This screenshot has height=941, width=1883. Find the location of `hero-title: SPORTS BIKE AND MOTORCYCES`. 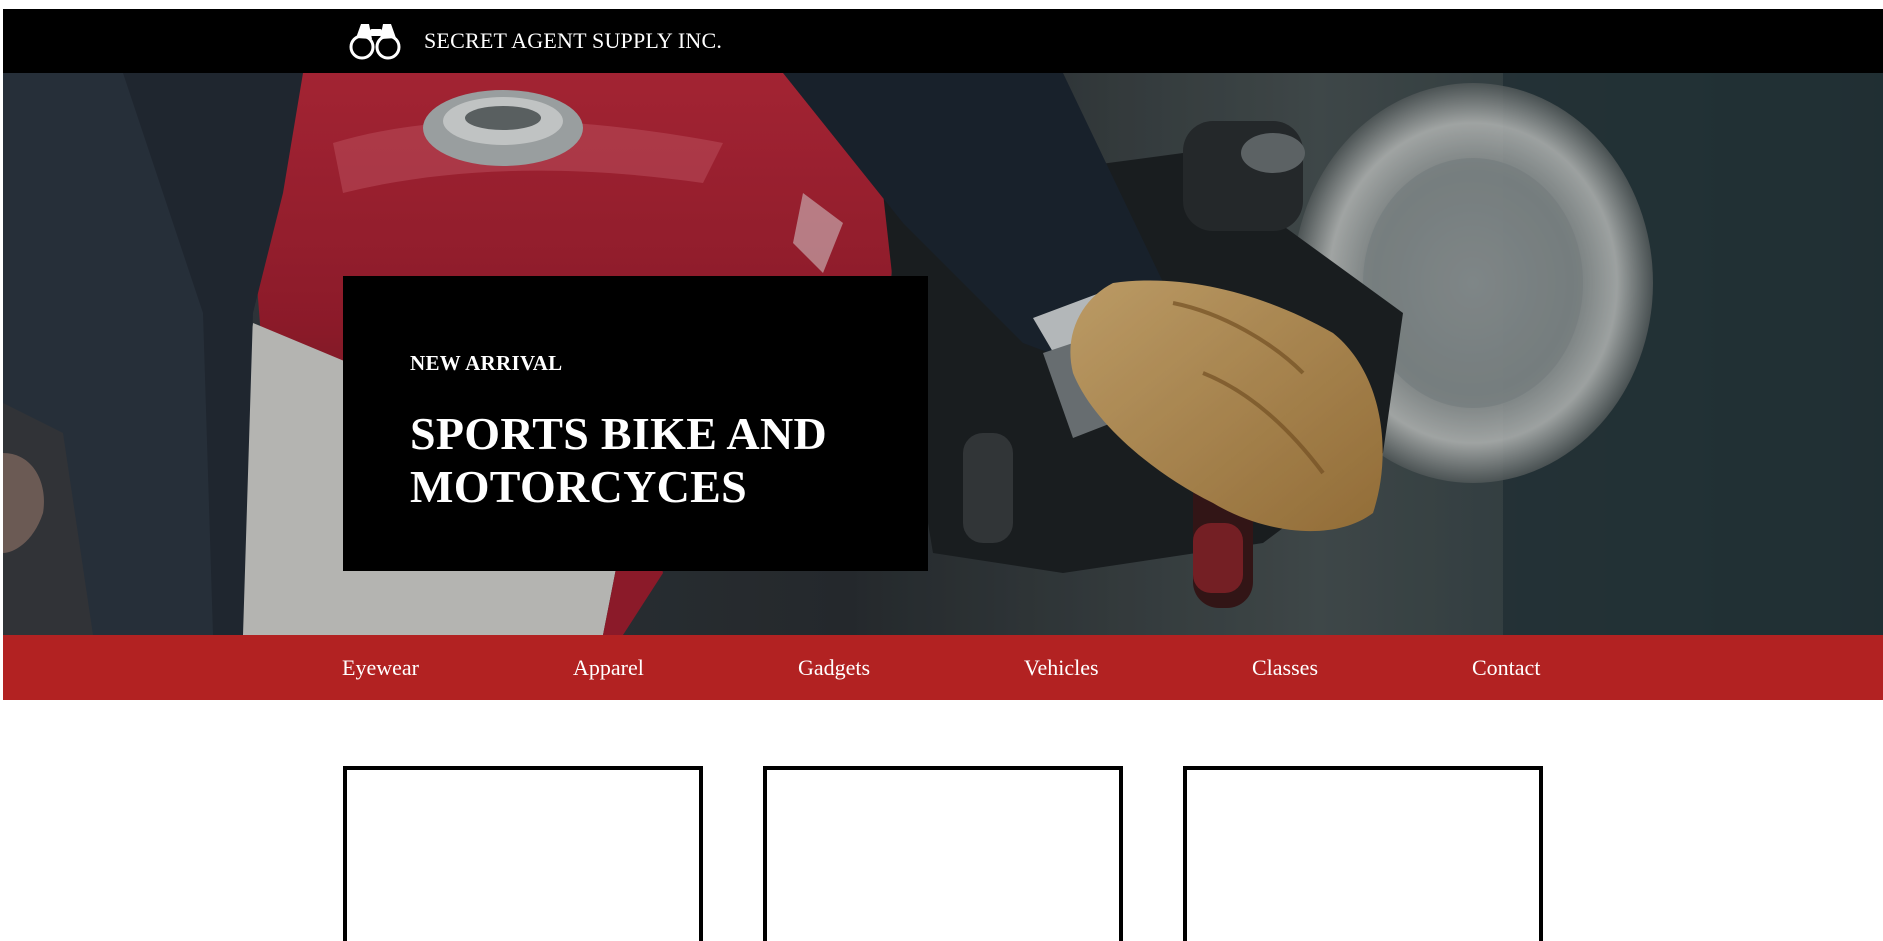

hero-title: SPORTS BIKE AND MOTORCYCES is located at coordinates (618, 460).